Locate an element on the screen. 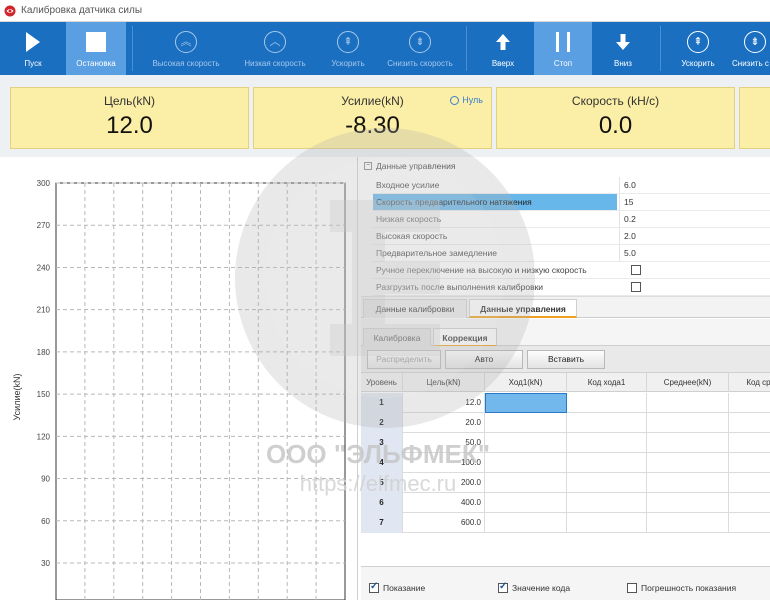 This screenshot has height=600, width=770. control-row: Разгрузить после выполнения калибровки is located at coordinates (571, 287).